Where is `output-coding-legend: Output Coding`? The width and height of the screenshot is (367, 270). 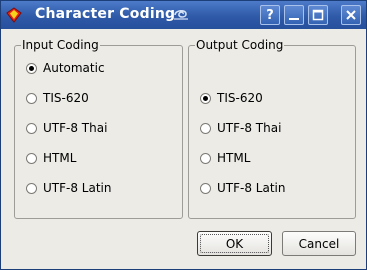 output-coding-legend: Output Coding is located at coordinates (240, 45).